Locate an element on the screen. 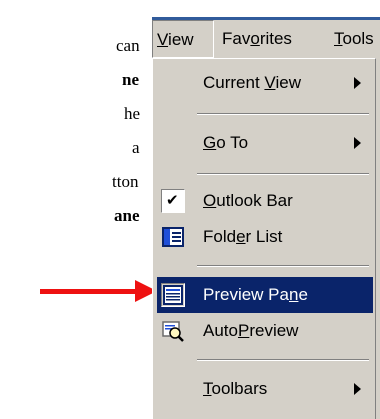 Image resolution: width=380 pixels, height=419 pixels. doc-line: tton is located at coordinates (125, 181).